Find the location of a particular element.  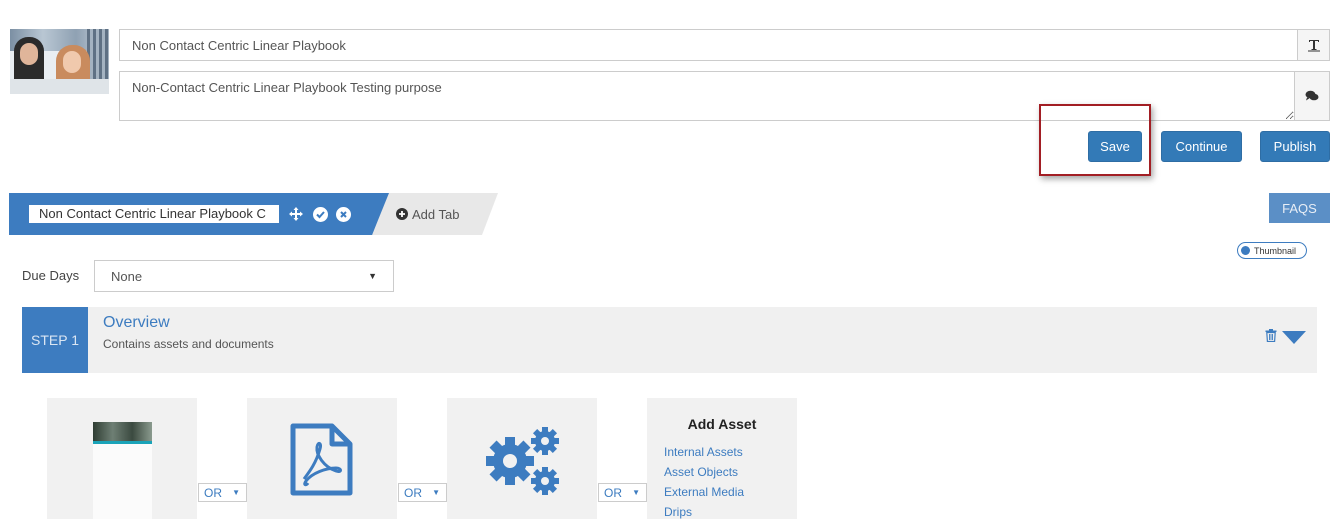

step-badge: STEP 1 is located at coordinates (55, 340).